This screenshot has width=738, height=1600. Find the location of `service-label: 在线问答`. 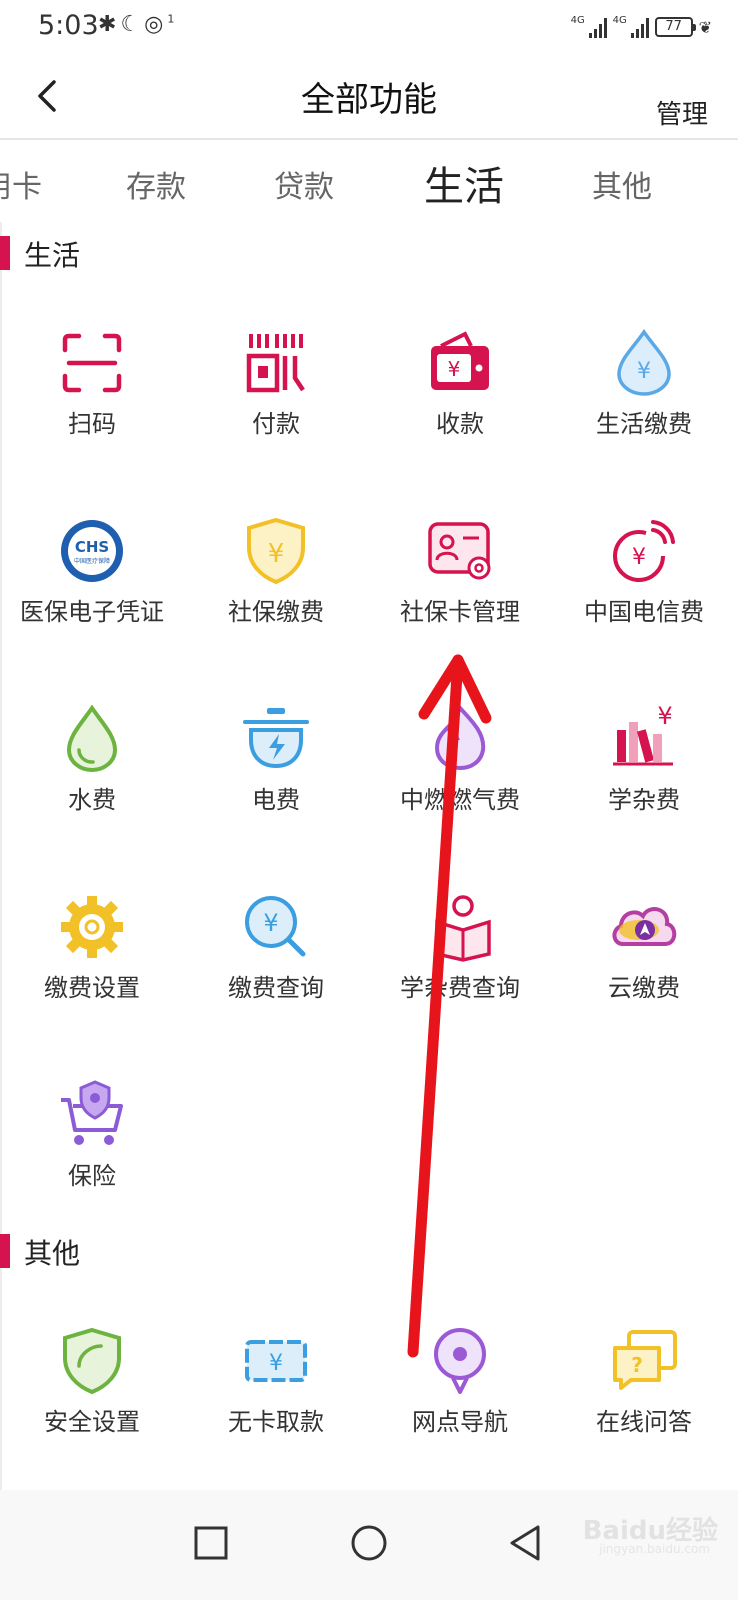

service-label: 在线问答 is located at coordinates (644, 1422).